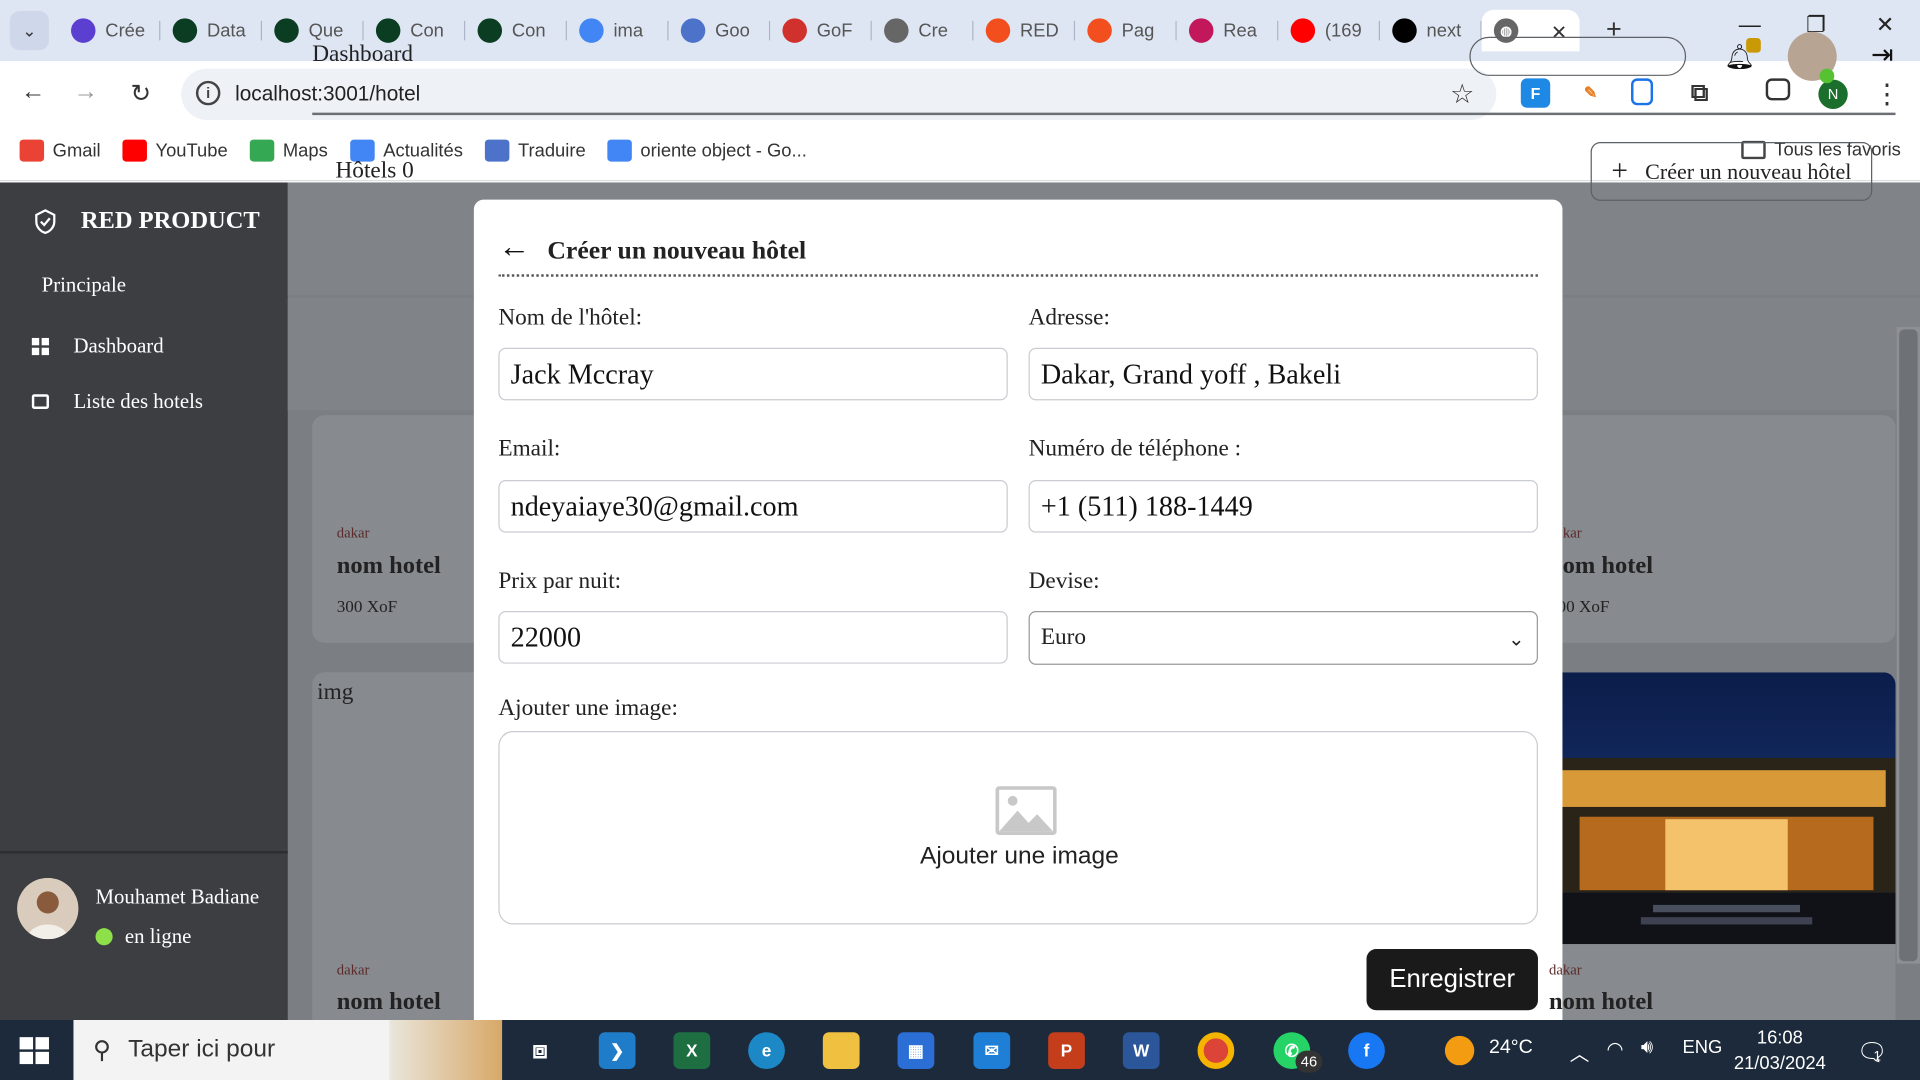 This screenshot has width=1920, height=1080. Describe the element at coordinates (753, 506) in the screenshot. I see `email-input: ndeyaiaye30@gmail.com` at that location.